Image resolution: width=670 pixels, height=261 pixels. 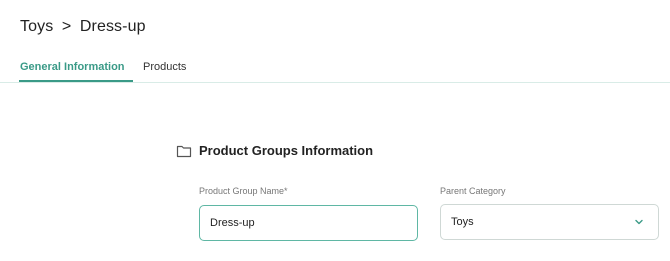 I want to click on parent-category-value: Toys, so click(x=462, y=222).